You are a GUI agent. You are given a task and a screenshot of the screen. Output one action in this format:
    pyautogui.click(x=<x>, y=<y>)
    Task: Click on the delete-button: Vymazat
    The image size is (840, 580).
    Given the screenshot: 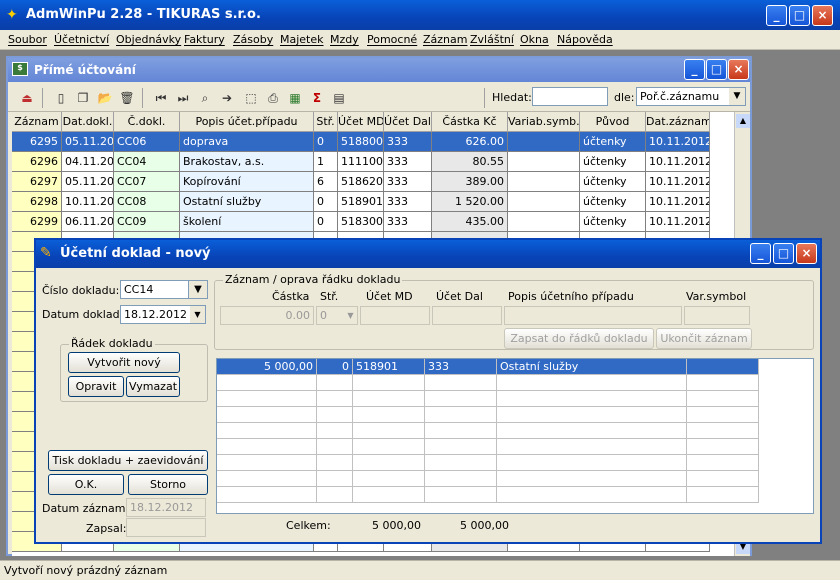 What is the action you would take?
    pyautogui.click(x=153, y=386)
    